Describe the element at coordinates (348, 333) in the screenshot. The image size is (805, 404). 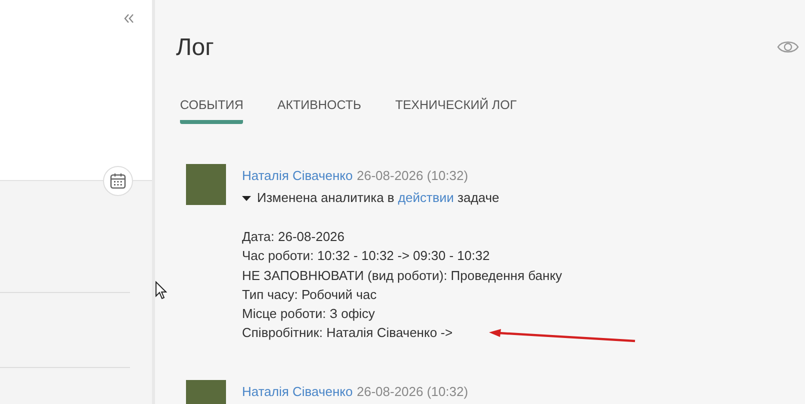
I see `detail-line: Співробітник: Наталія Сіваченко ->` at that location.